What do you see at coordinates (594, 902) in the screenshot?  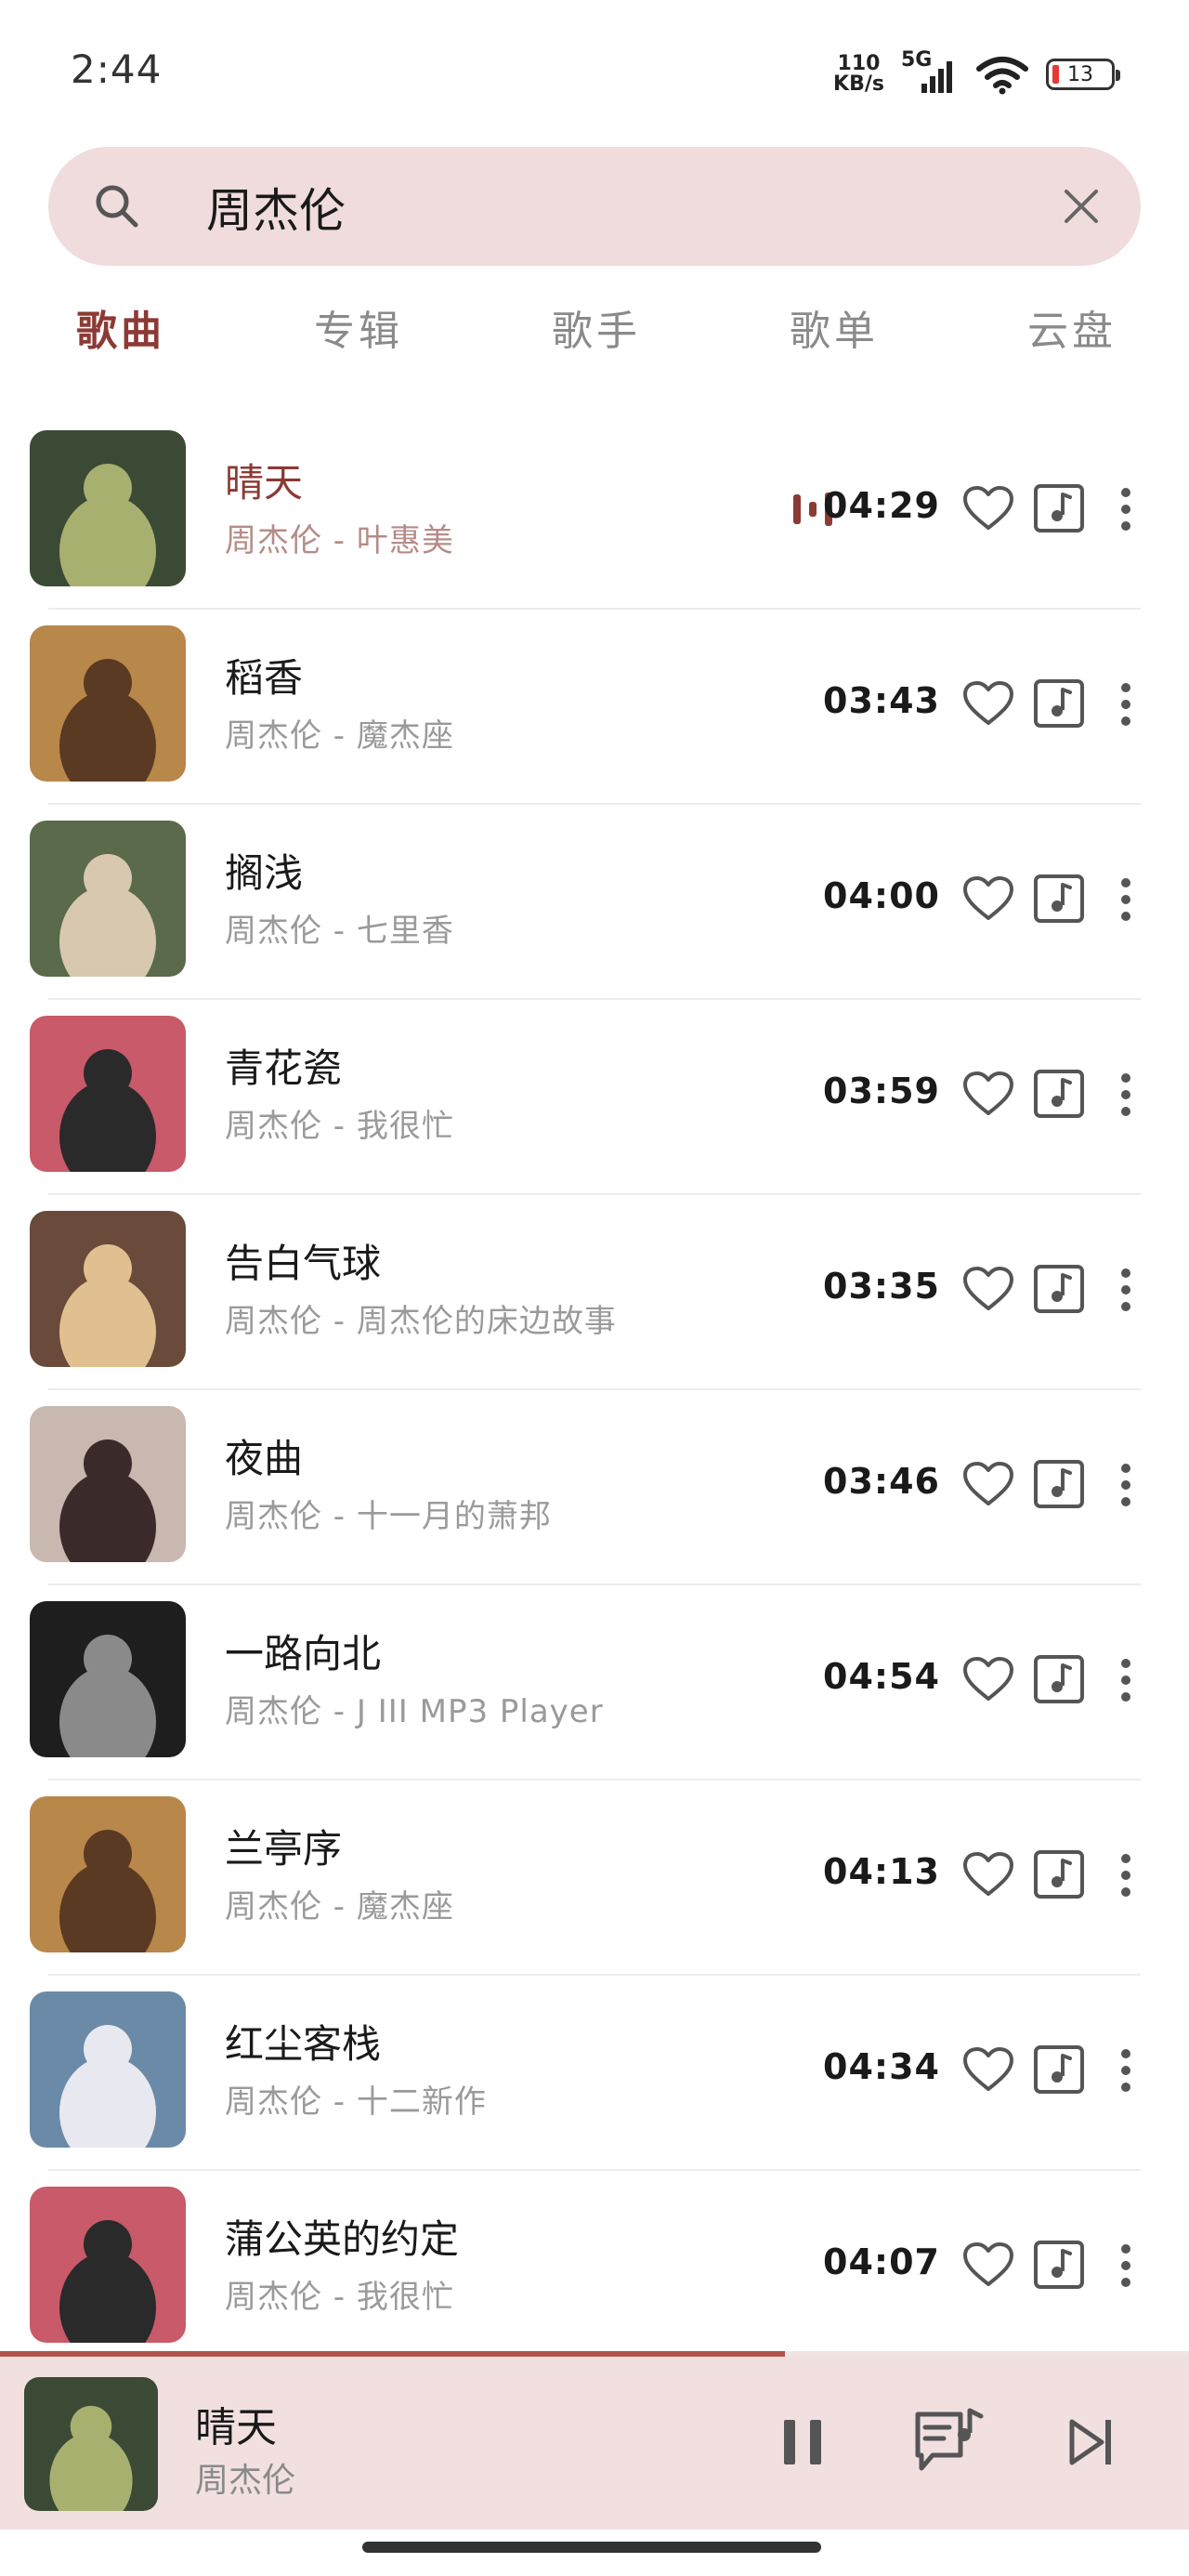 I see `song-row-3: 搁浅 周杰伦 - 七里香 04:00` at bounding box center [594, 902].